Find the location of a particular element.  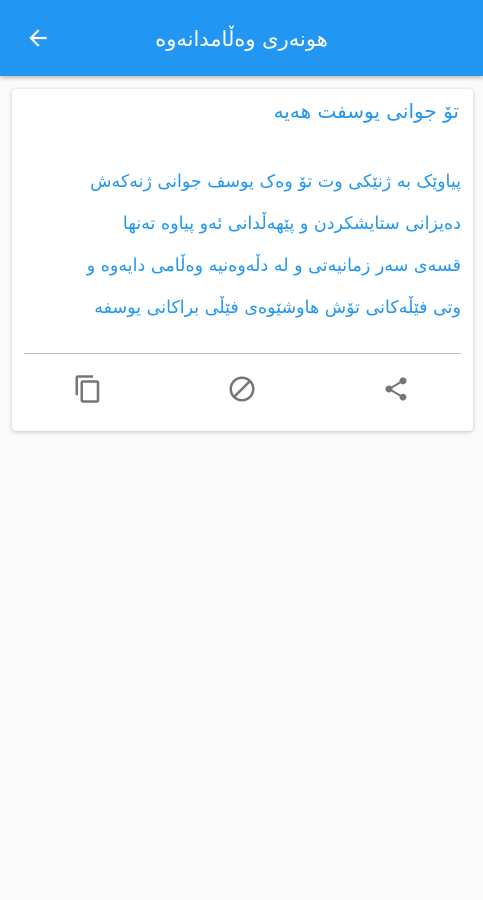

app-bar: هونەری وەڵامدانەوە is located at coordinates (241, 38).